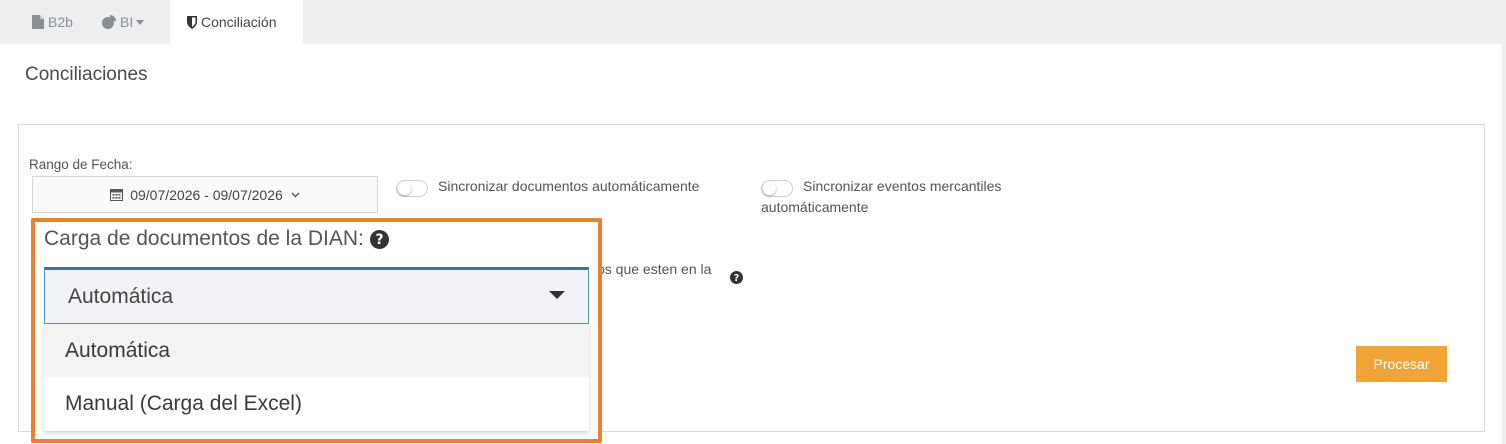  Describe the element at coordinates (86, 74) in the screenshot. I see `page-title: Conciliaciones` at that location.